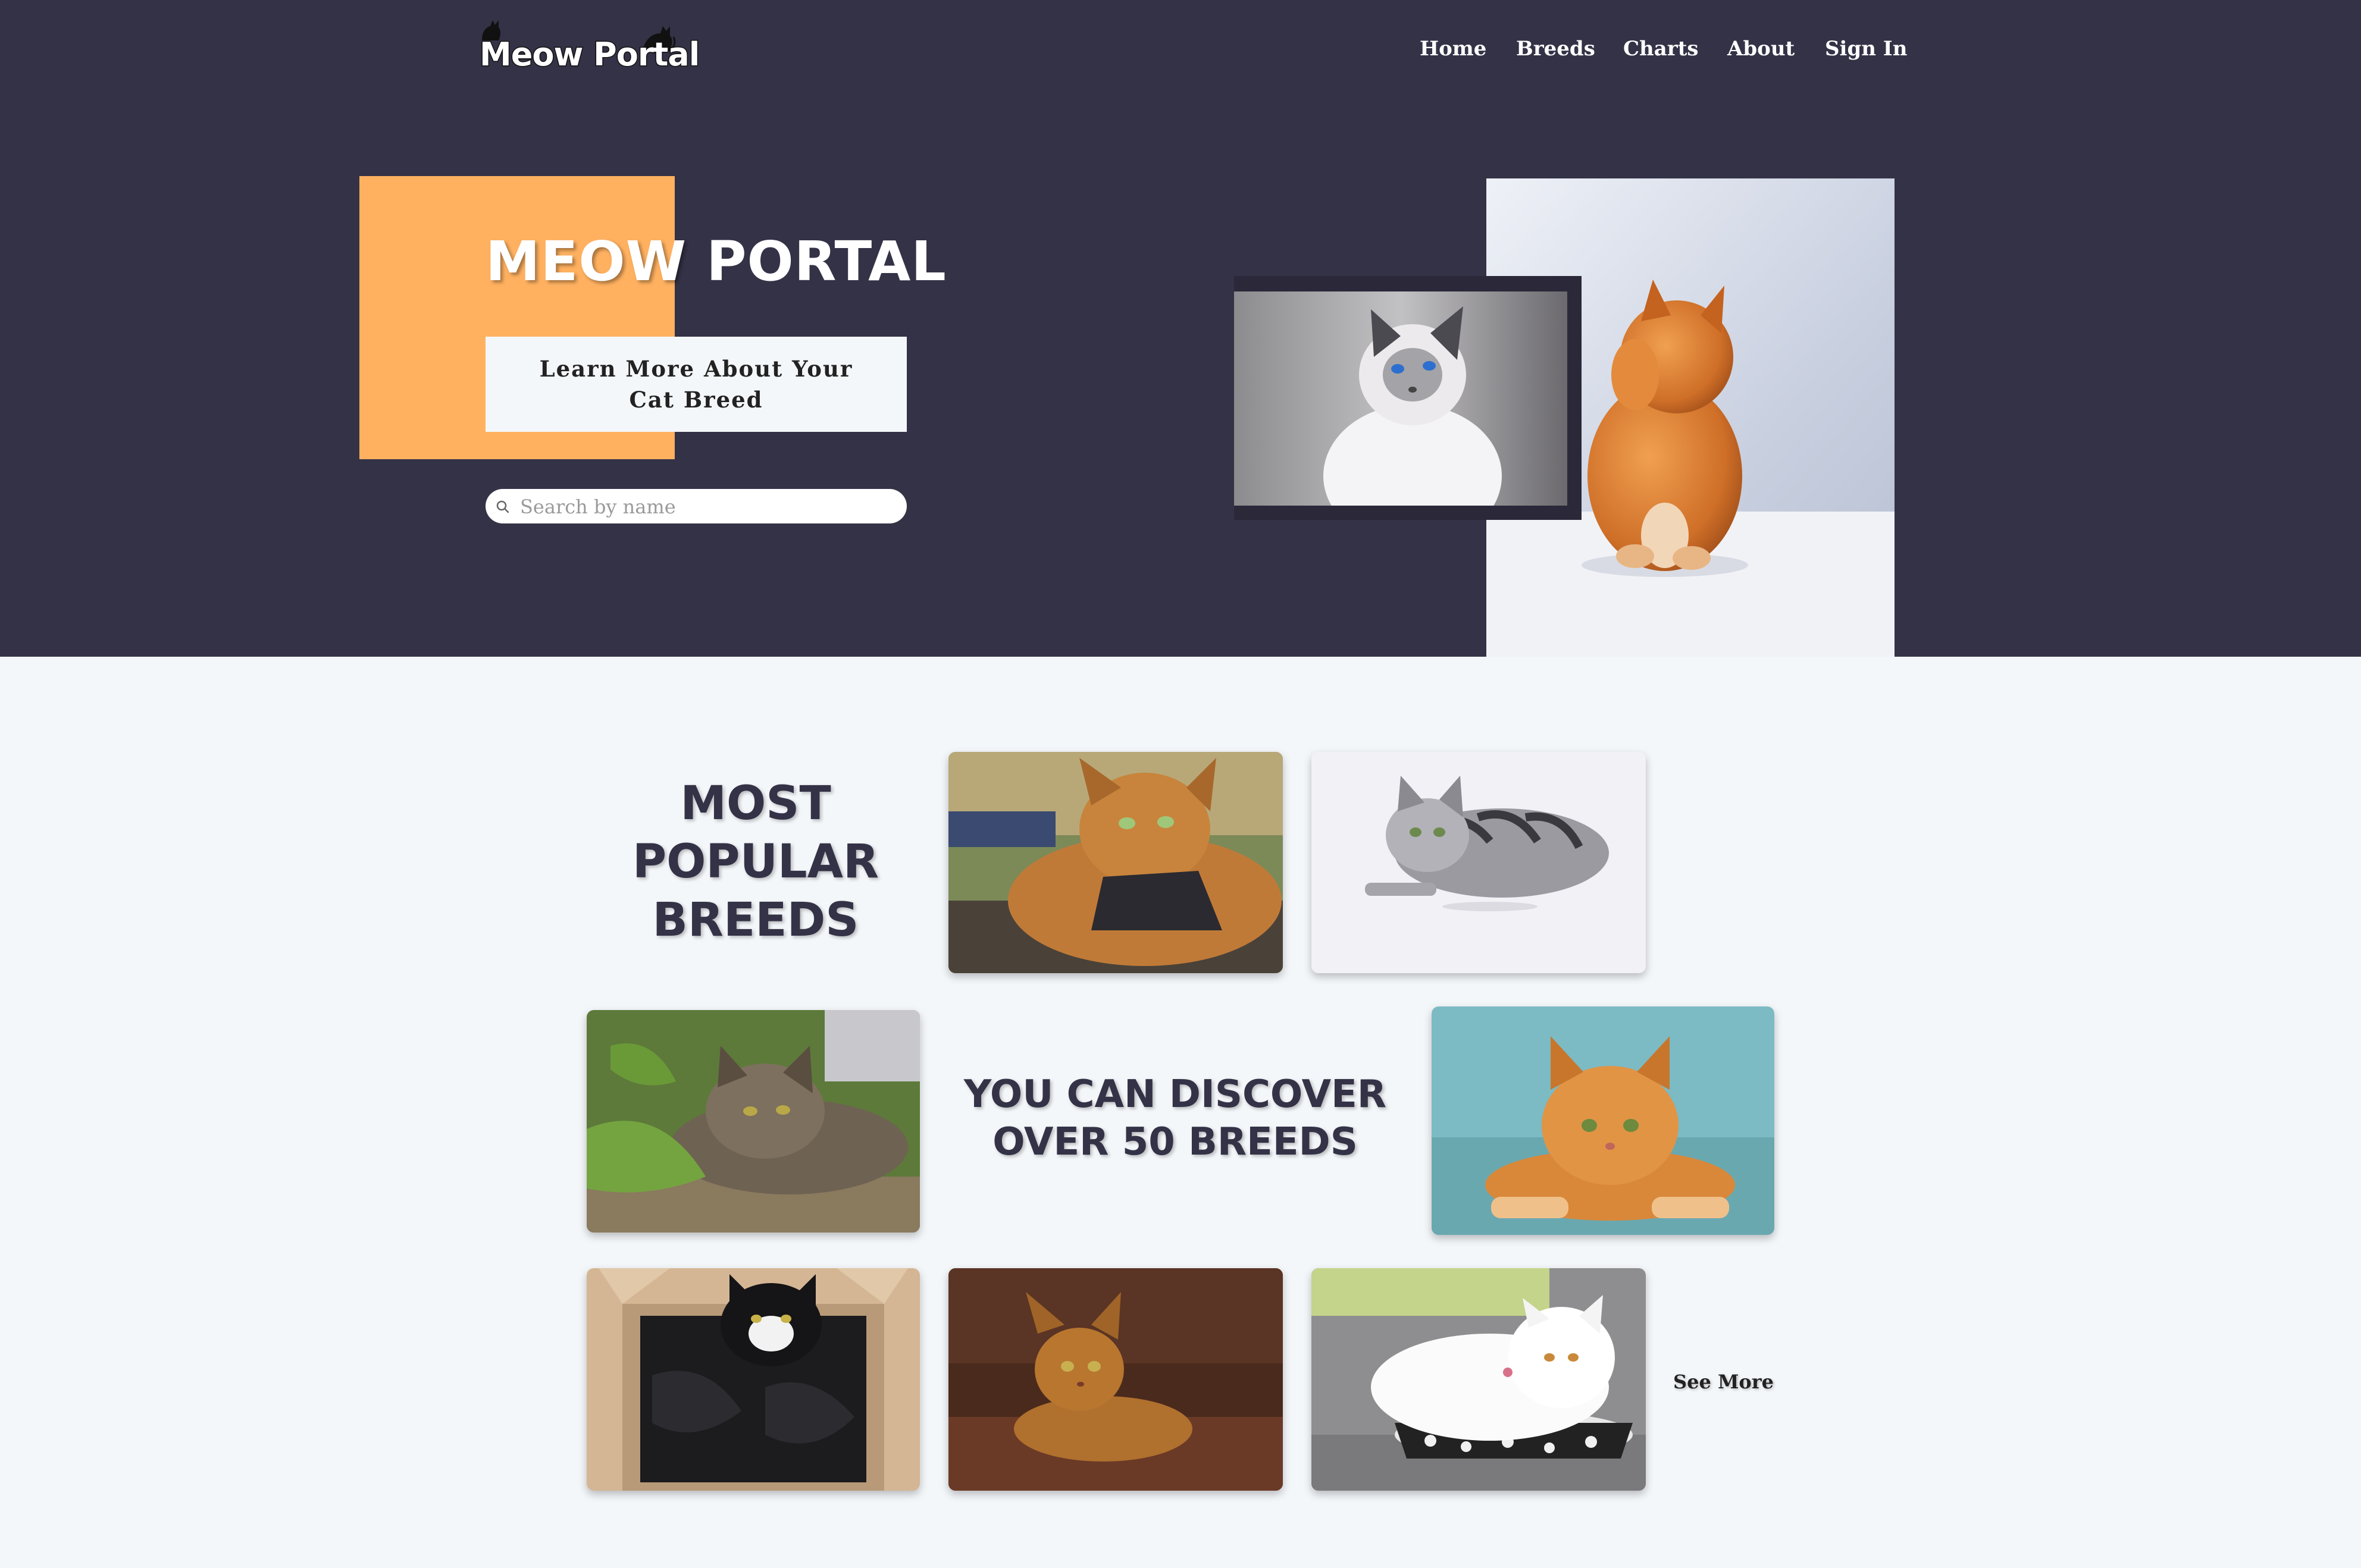 Image resolution: width=2361 pixels, height=1568 pixels. What do you see at coordinates (755, 862) in the screenshot?
I see `heading-popular-breeds: MOST POPULAR BREEDS` at bounding box center [755, 862].